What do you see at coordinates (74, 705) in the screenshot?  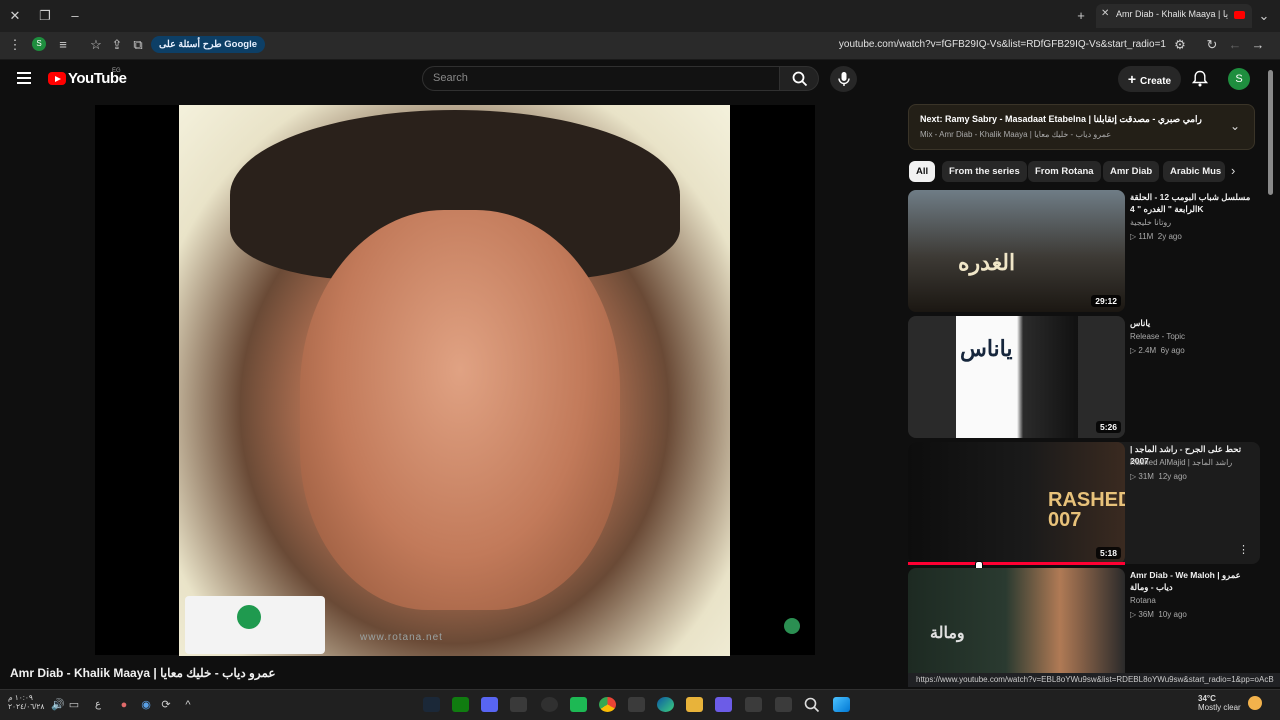 I see `display-icon: ▭` at bounding box center [74, 705].